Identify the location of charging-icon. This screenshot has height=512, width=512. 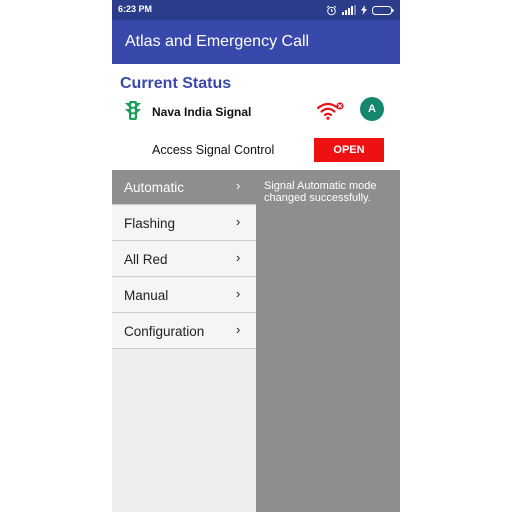
(364, 10).